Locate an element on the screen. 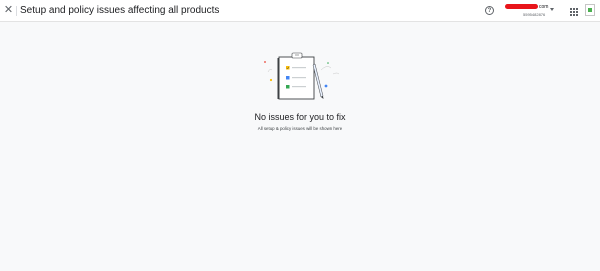  redacted-email is located at coordinates (521, 7).